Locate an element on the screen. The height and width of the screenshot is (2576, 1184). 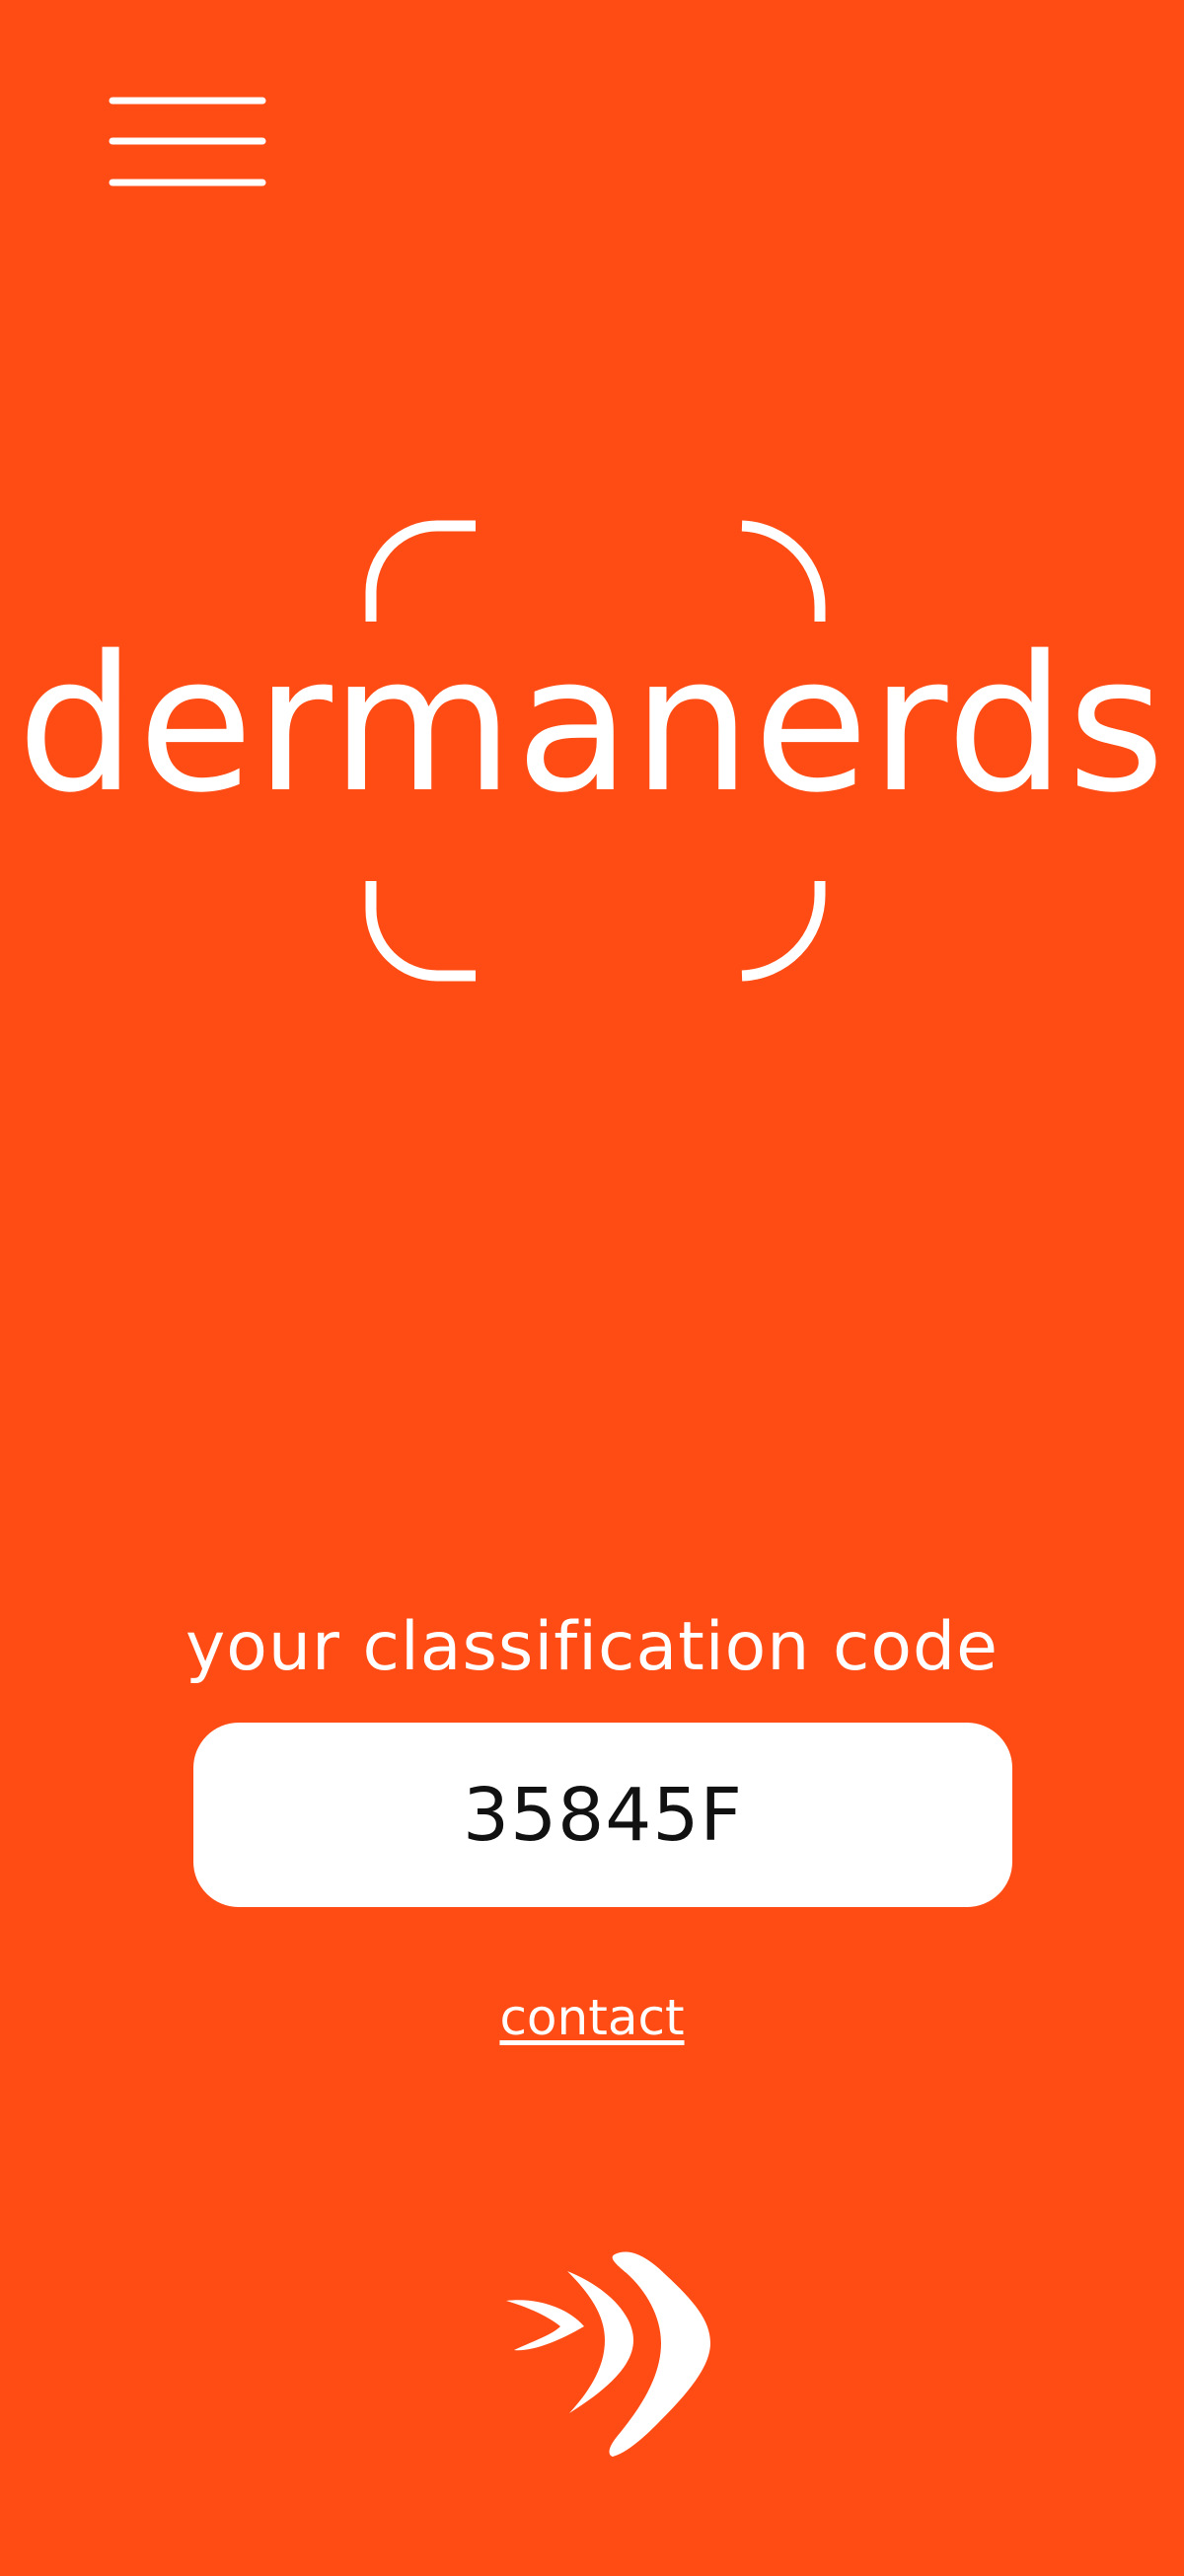
next-button is located at coordinates (611, 2357).